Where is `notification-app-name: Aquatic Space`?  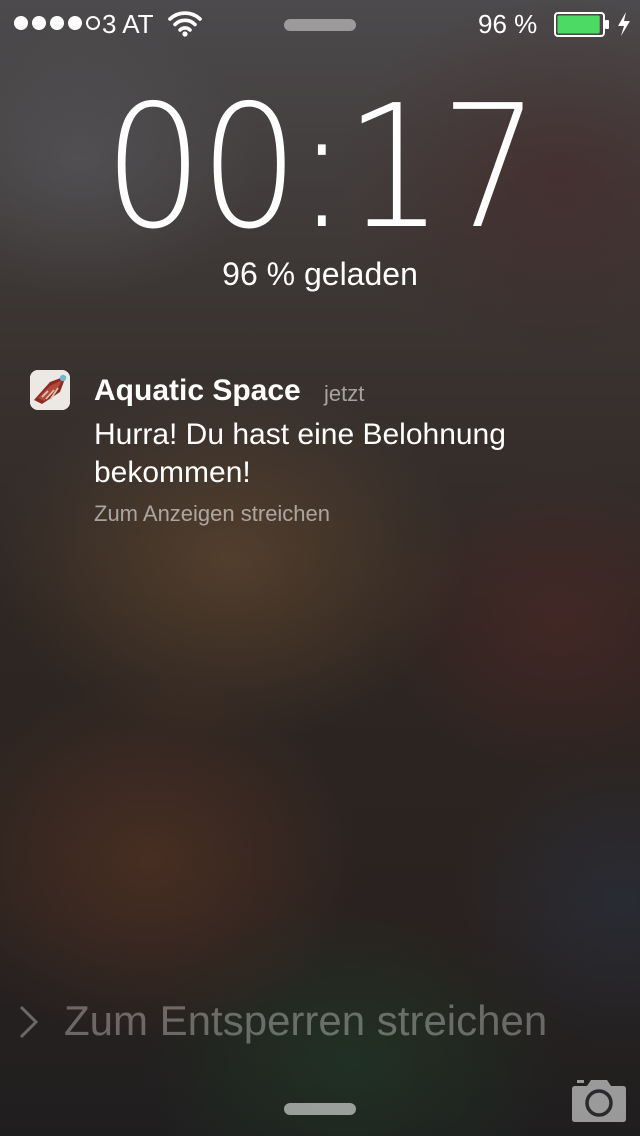
notification-app-name: Aquatic Space is located at coordinates (197, 390).